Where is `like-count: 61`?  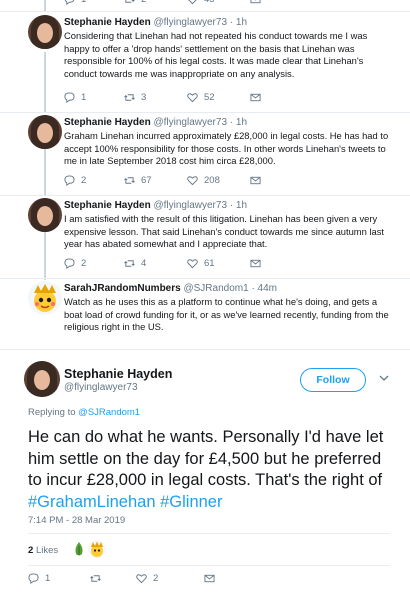 like-count: 61 is located at coordinates (209, 263).